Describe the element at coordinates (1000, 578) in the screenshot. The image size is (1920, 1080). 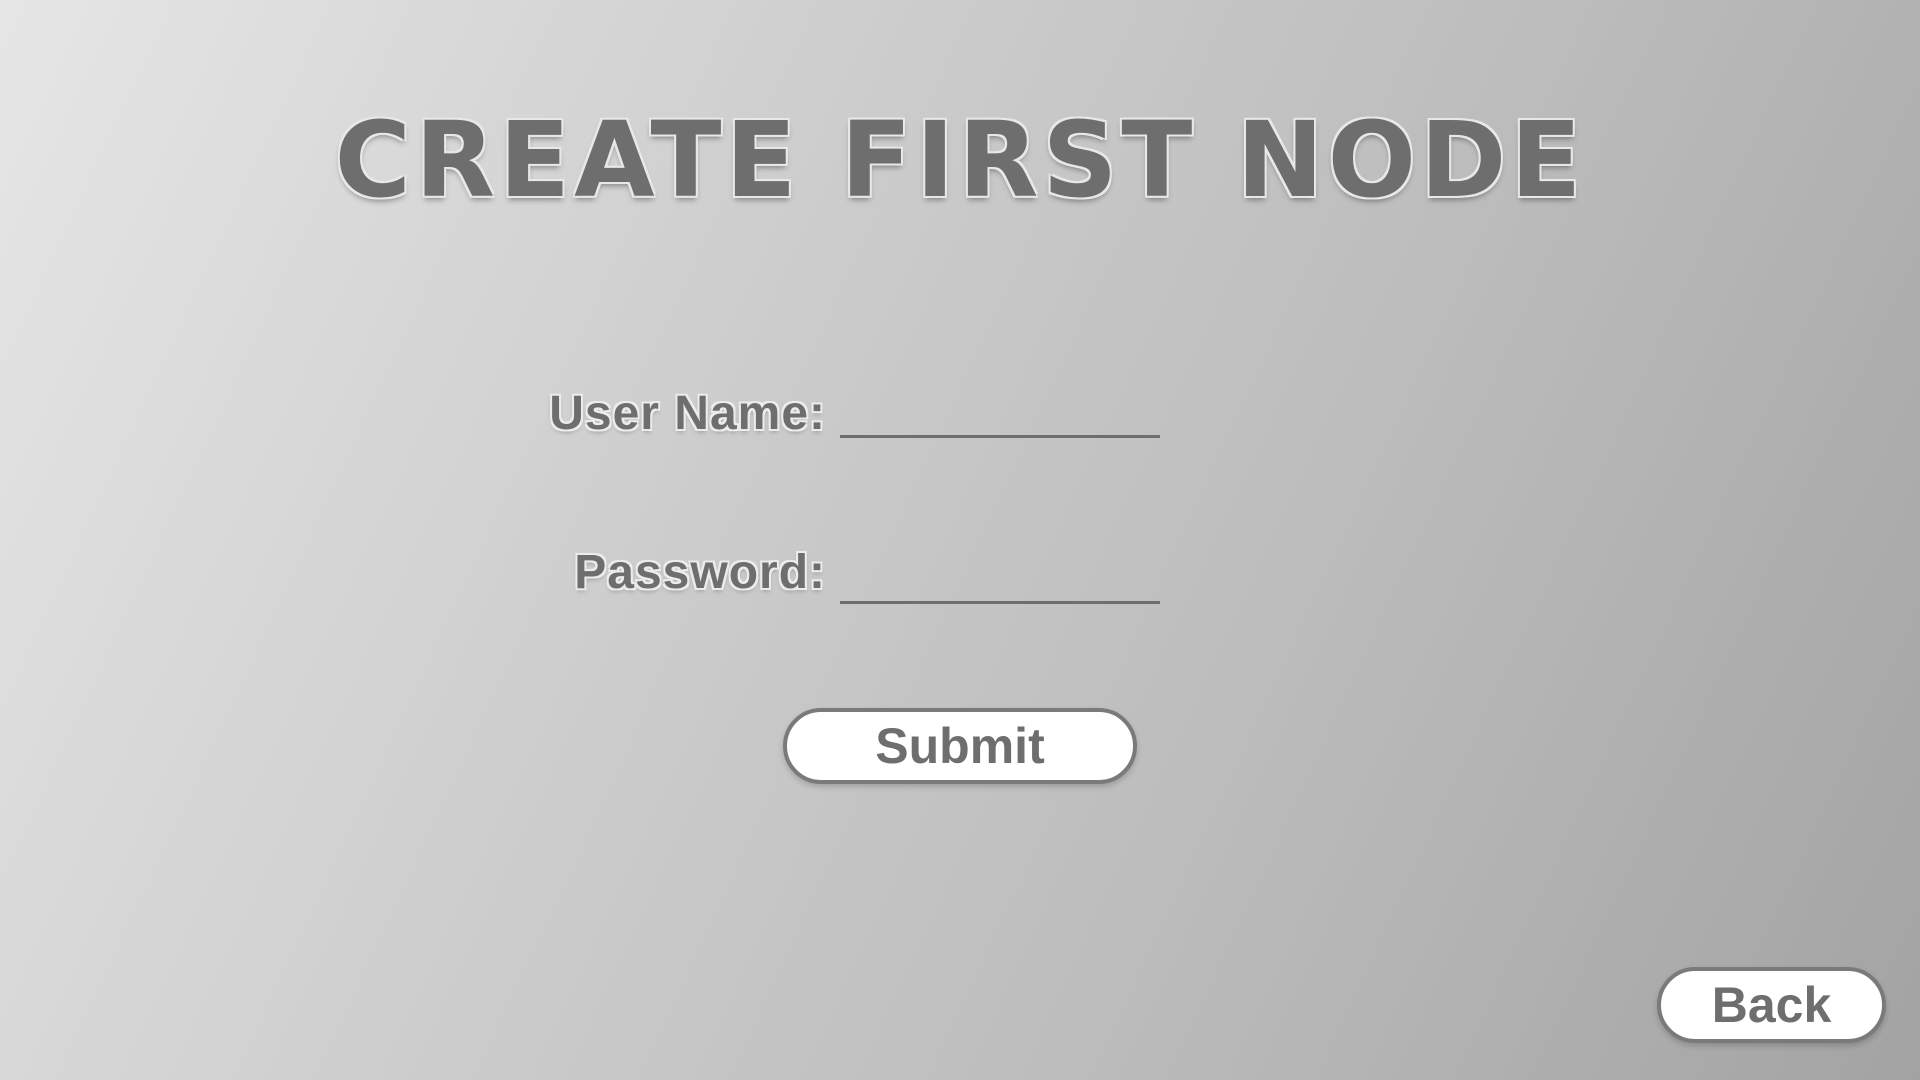
I see `password-input` at that location.